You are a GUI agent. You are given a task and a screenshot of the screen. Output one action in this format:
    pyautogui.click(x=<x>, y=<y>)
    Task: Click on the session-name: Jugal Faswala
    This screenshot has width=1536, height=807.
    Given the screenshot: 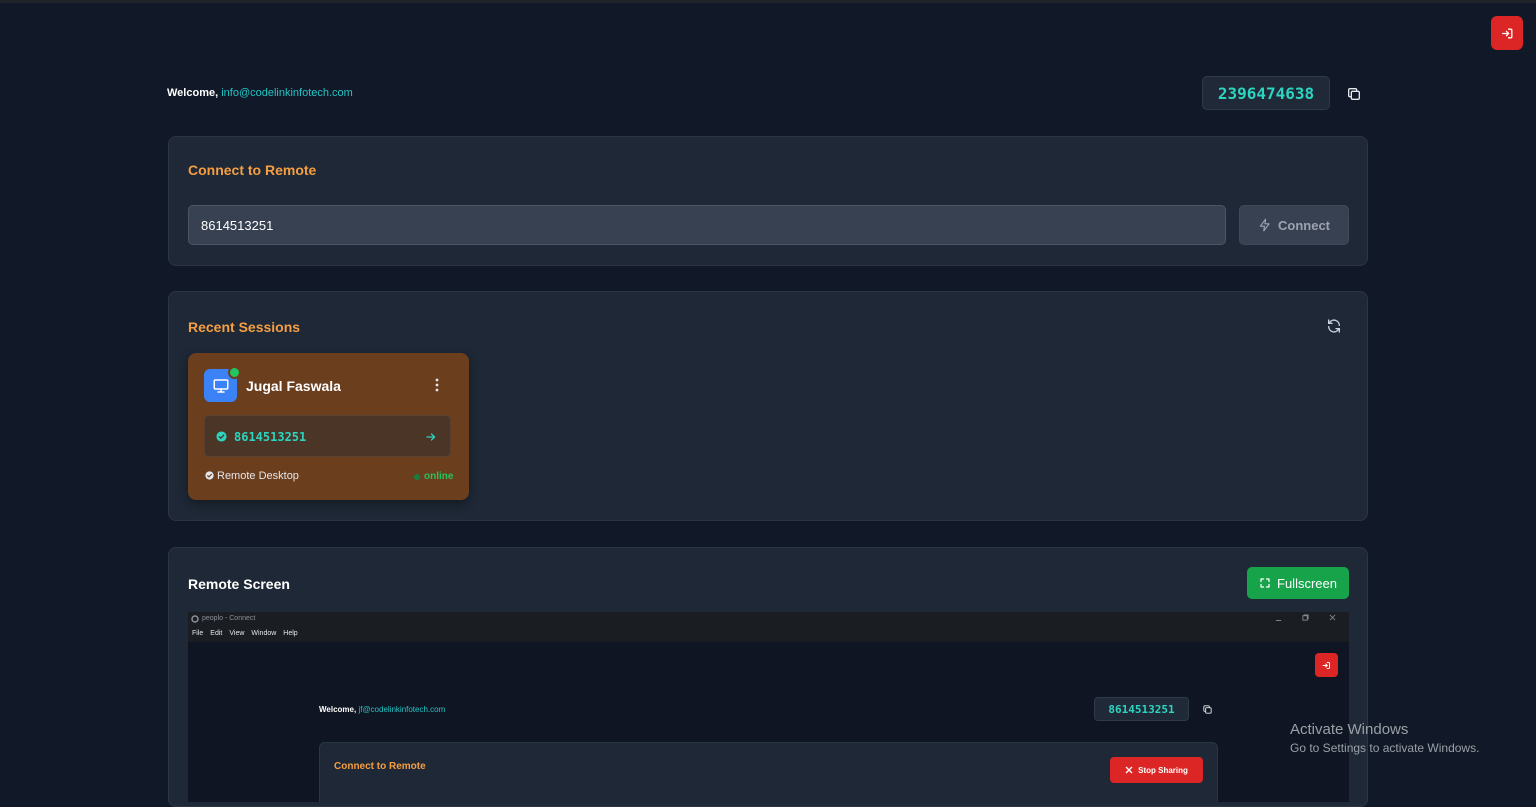 What is the action you would take?
    pyautogui.click(x=293, y=386)
    